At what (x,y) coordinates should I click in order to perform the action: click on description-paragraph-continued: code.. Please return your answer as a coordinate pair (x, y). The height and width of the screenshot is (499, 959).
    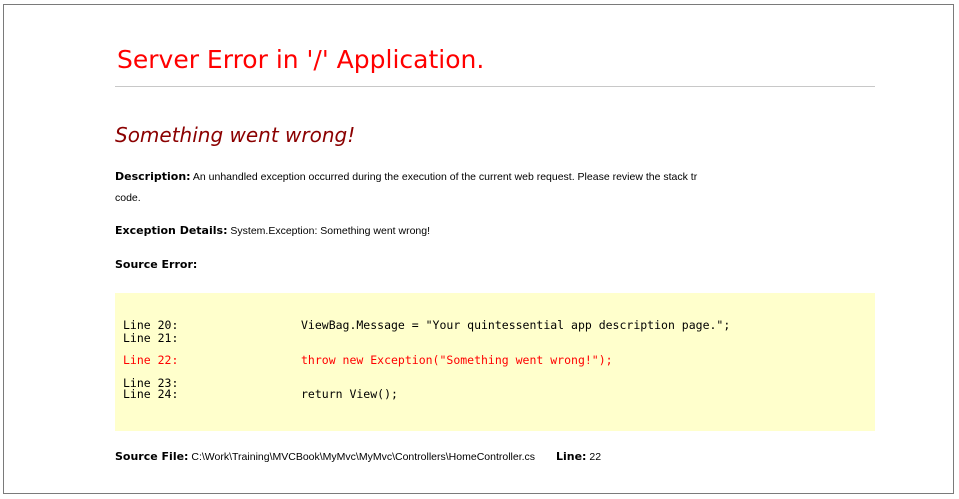
    Looking at the image, I should click on (128, 198).